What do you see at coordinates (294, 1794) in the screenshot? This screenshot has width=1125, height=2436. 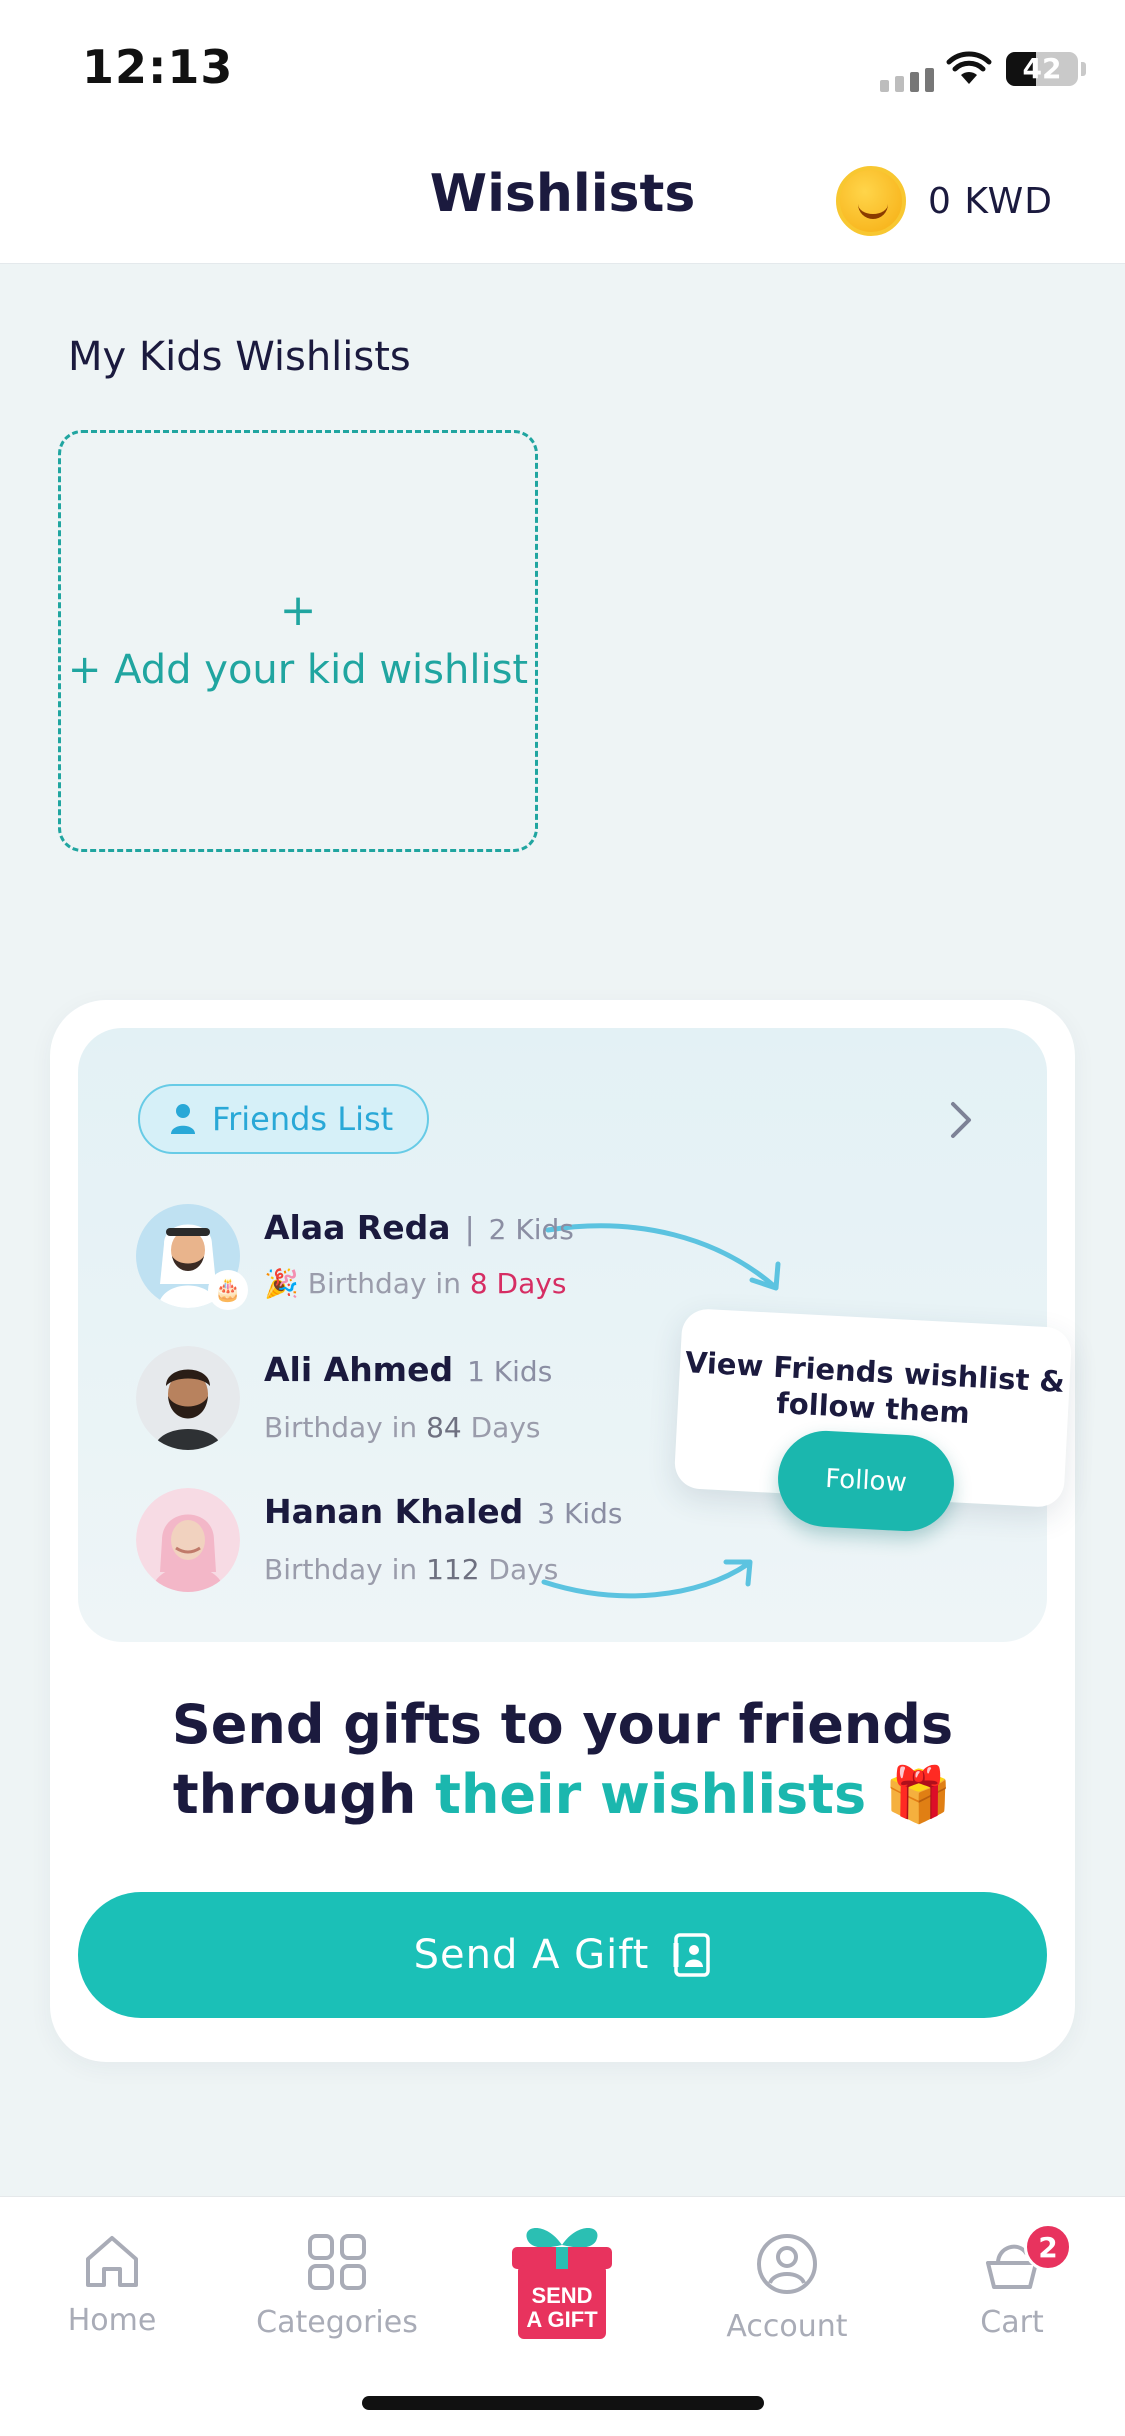 I see `headline-text: through` at bounding box center [294, 1794].